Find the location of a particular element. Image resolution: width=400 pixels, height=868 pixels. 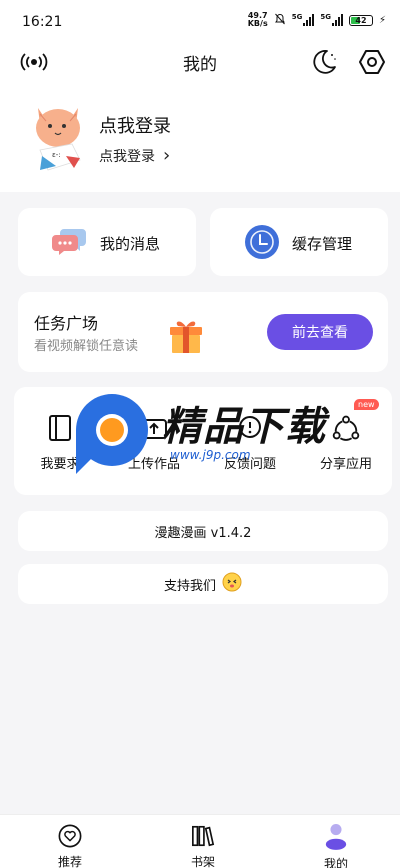

login-title: 点我登录 is located at coordinates (135, 125).